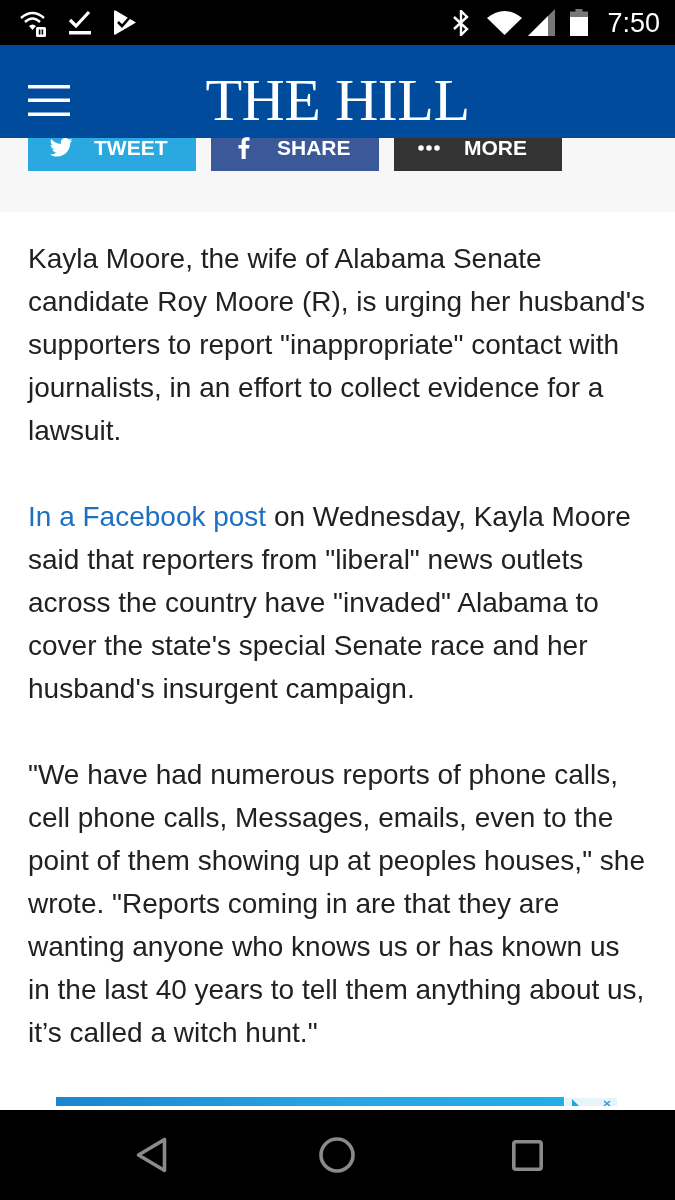 This screenshot has width=675, height=1200. I want to click on signal-icon, so click(542, 22).